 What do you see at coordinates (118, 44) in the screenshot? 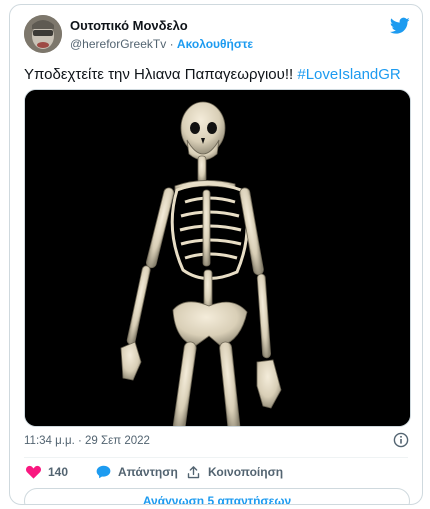
I see `author-handle: @hereforGreekTv` at bounding box center [118, 44].